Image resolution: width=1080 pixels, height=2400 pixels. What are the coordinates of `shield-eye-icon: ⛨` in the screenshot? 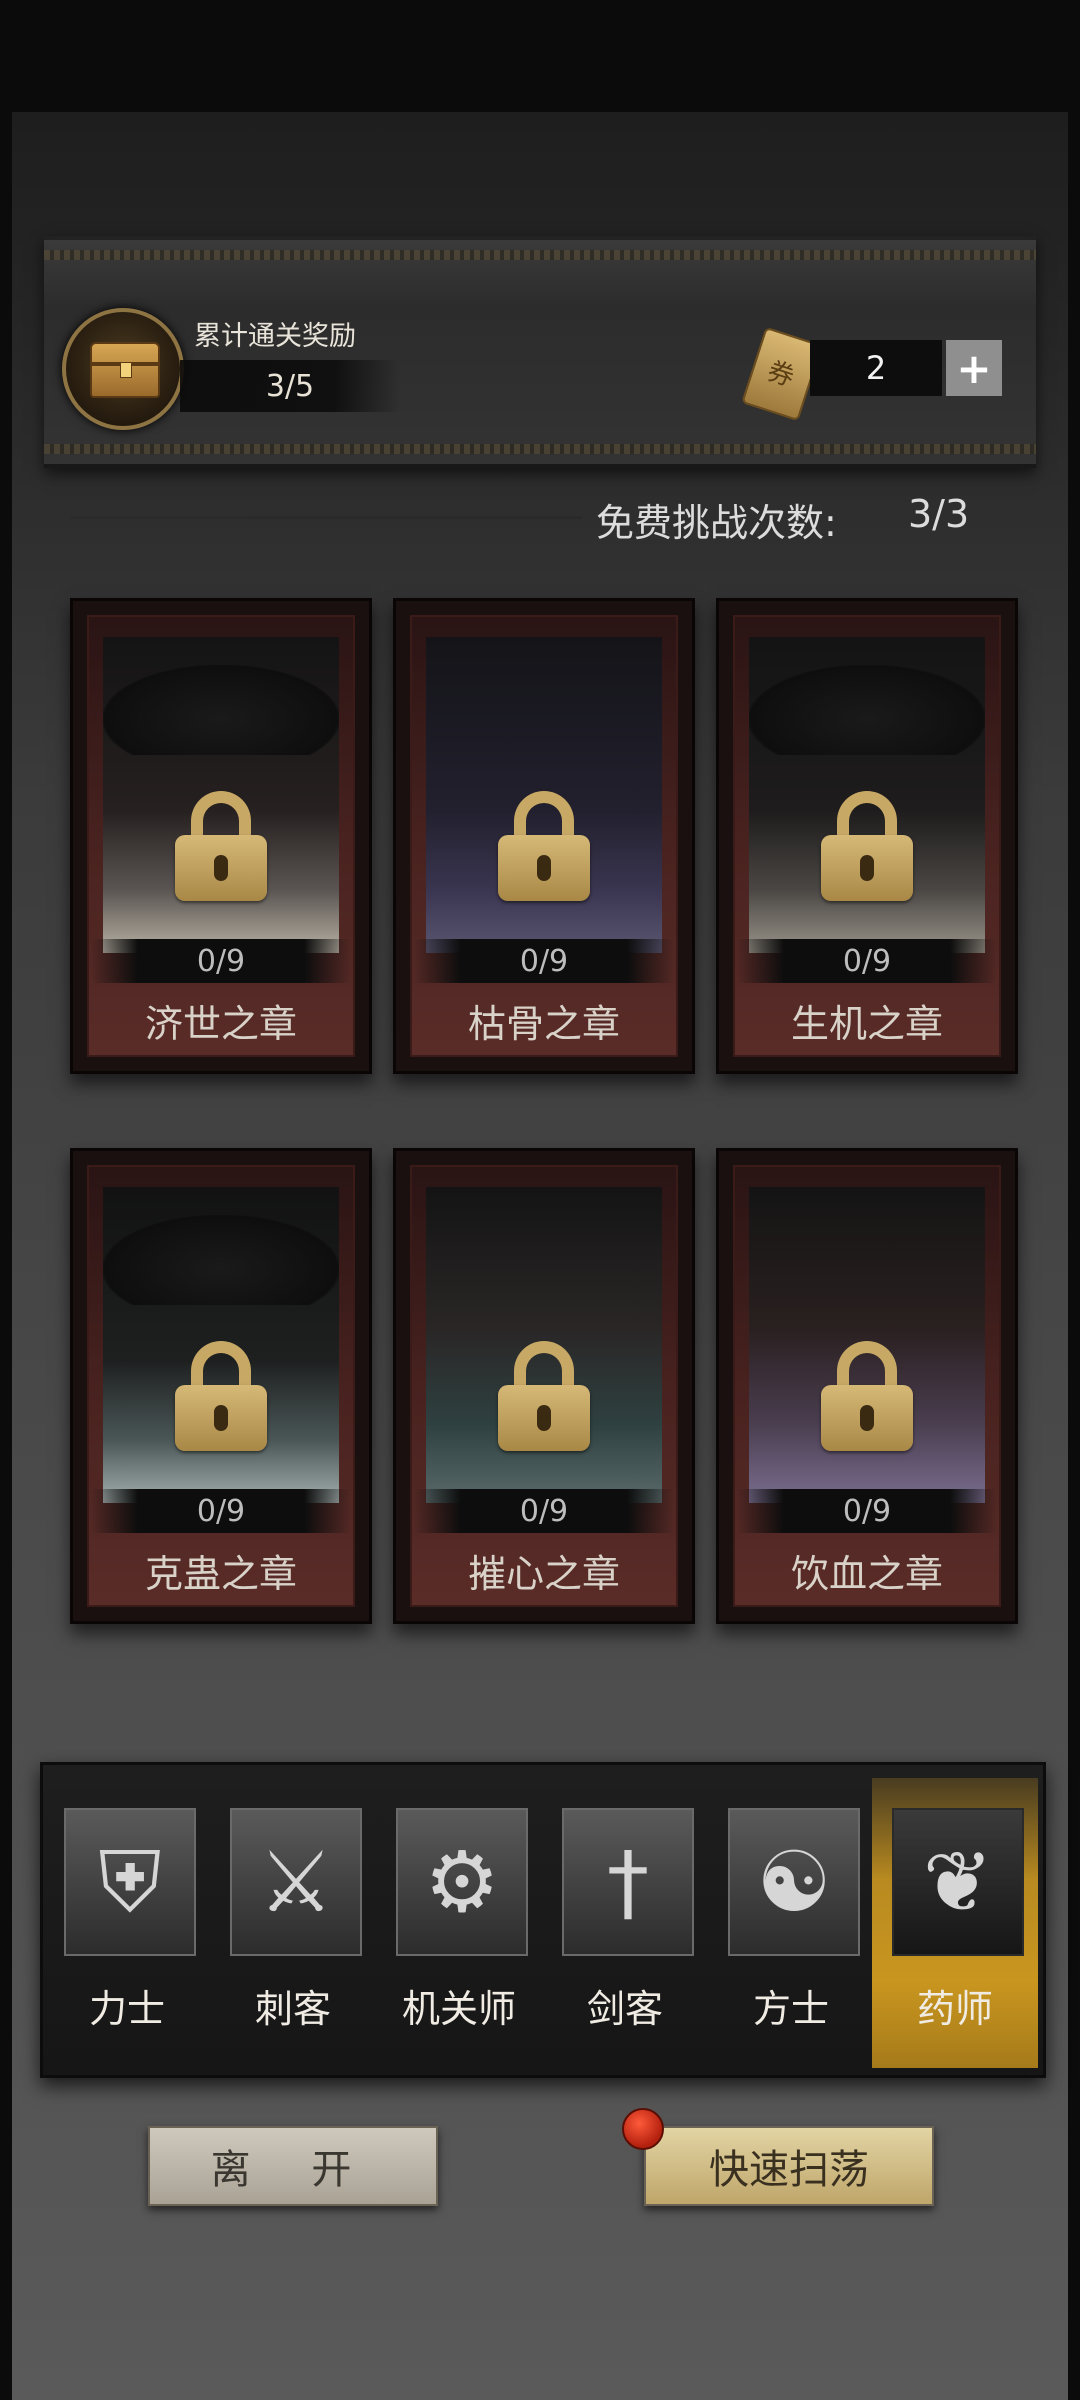 It's located at (130, 1882).